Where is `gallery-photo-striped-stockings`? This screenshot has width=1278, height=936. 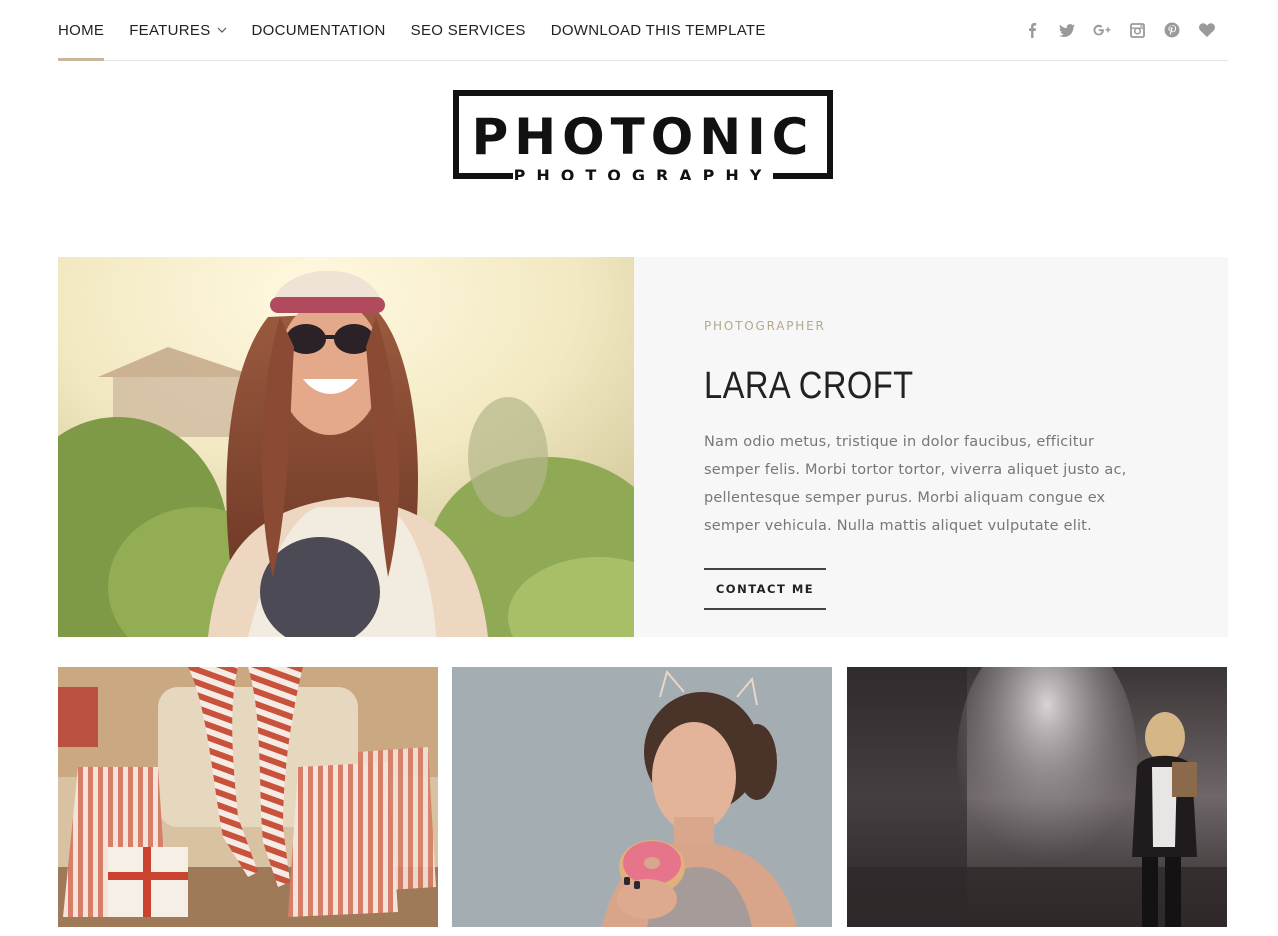
gallery-photo-striped-stockings is located at coordinates (248, 797).